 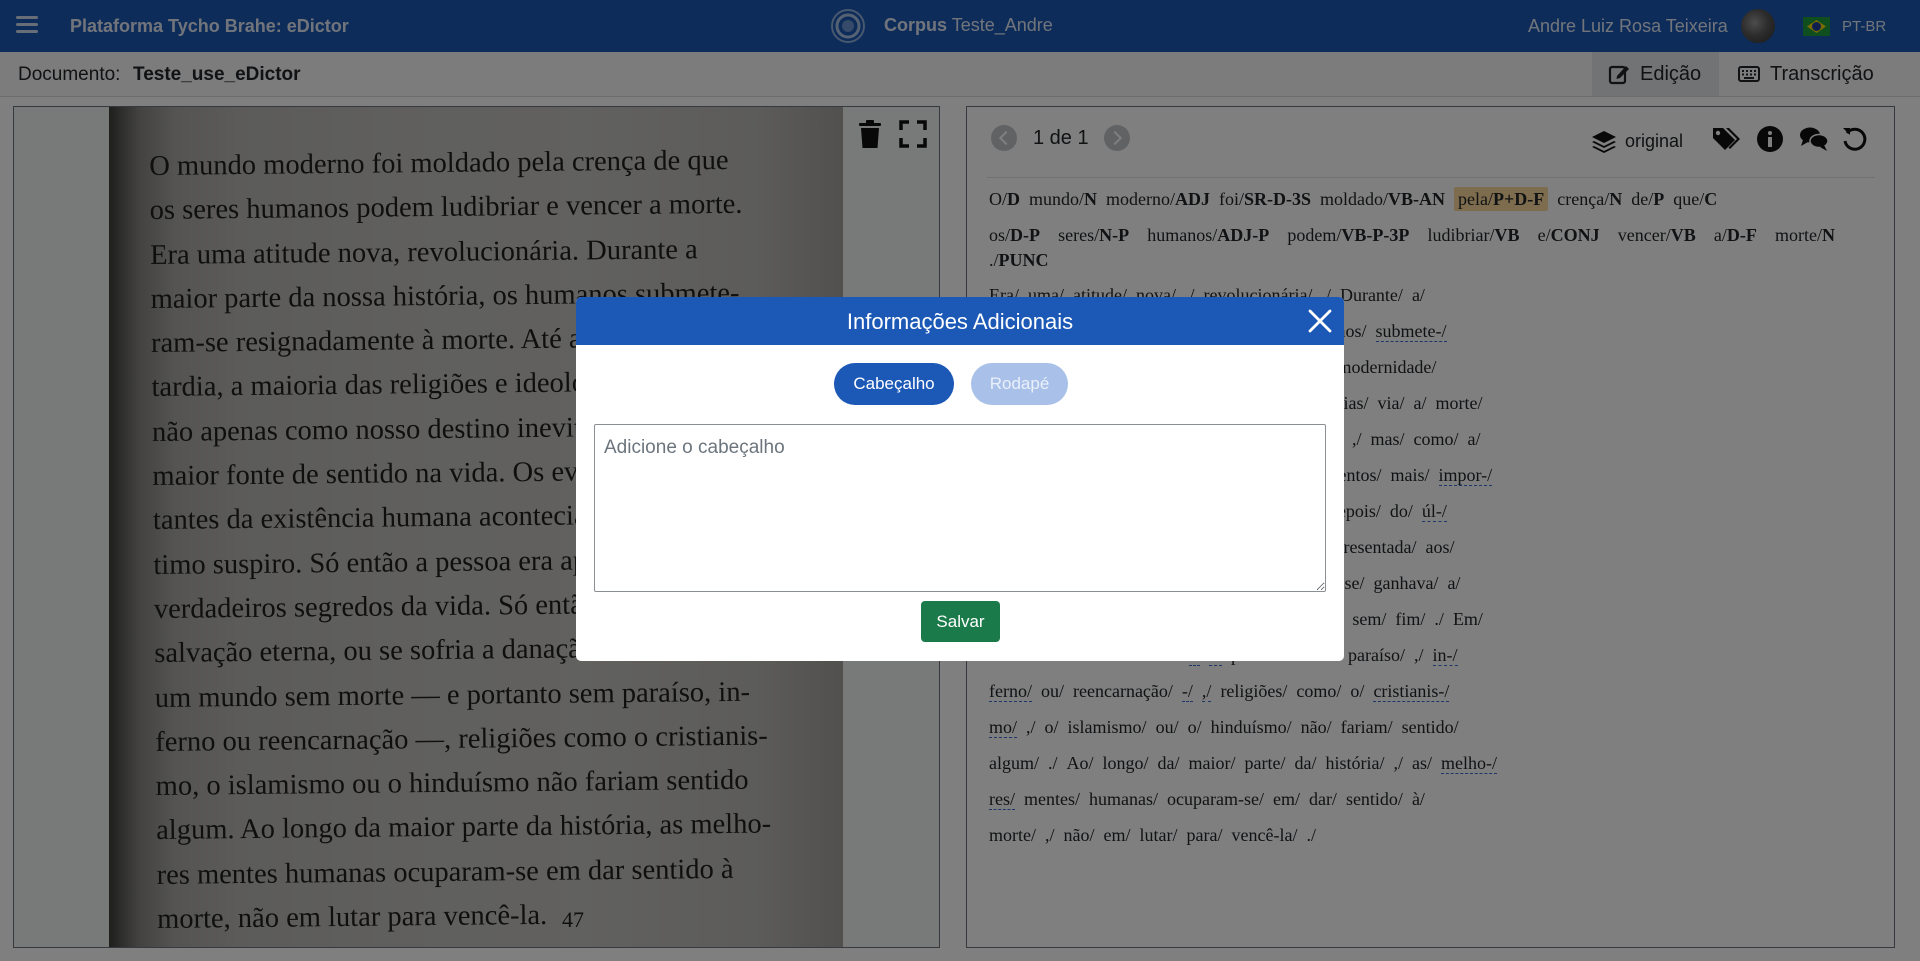 I want to click on header-textarea, so click(x=960, y=508).